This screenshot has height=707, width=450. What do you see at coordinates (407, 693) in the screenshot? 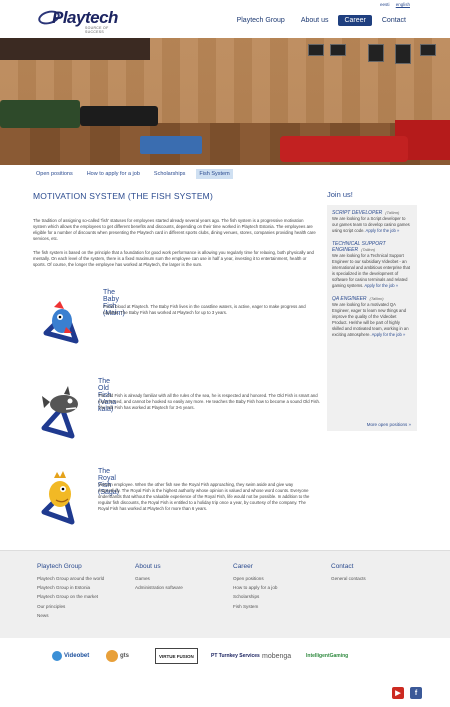
I see `social-links: ▶ f` at bounding box center [407, 693].